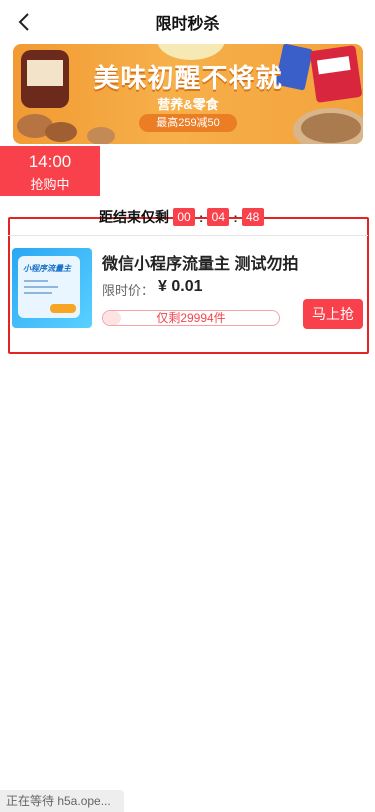 The width and height of the screenshot is (375, 812). I want to click on product-title: 微信小程序流量主 测试勿拍, so click(200, 262).